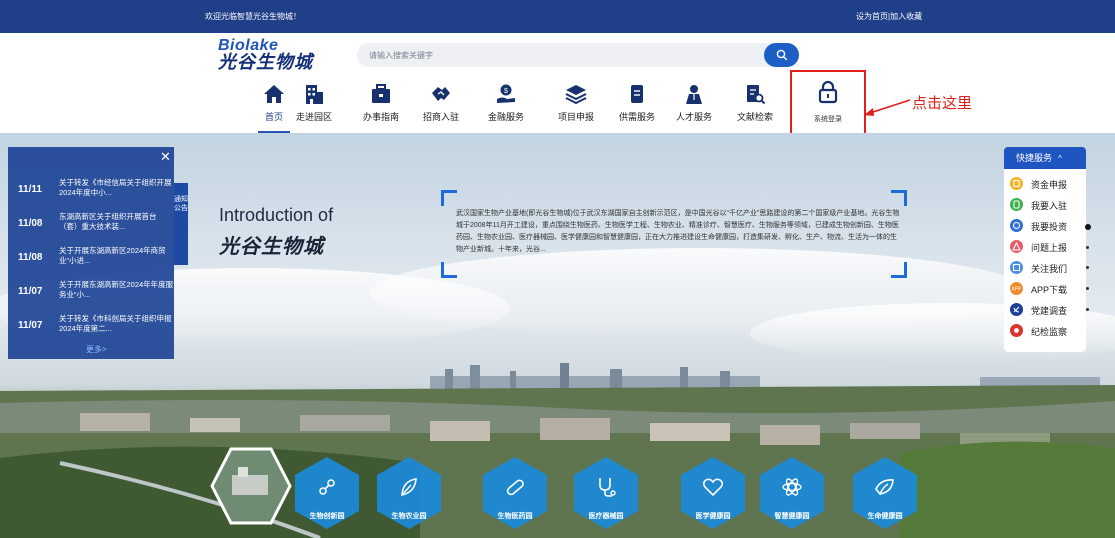  Describe the element at coordinates (1048, 310) in the screenshot. I see `quick-item-party: 党建调查` at that location.